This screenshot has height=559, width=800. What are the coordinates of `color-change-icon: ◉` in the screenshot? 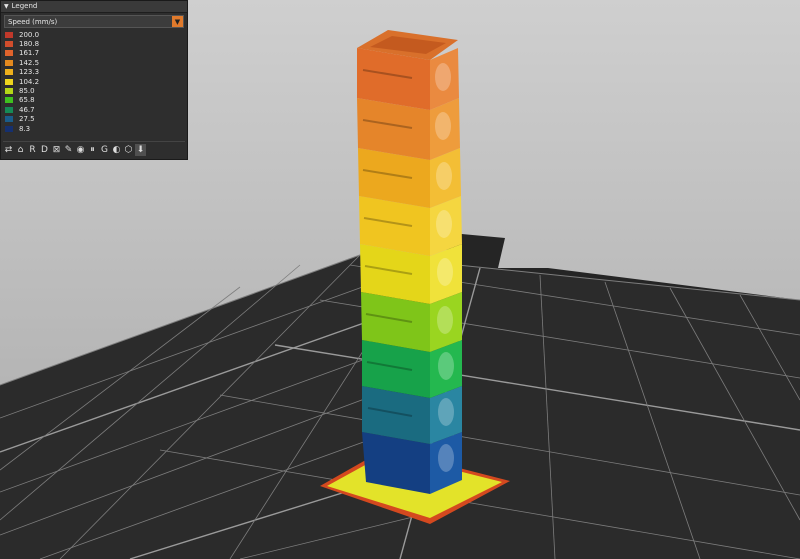 It's located at (80, 150).